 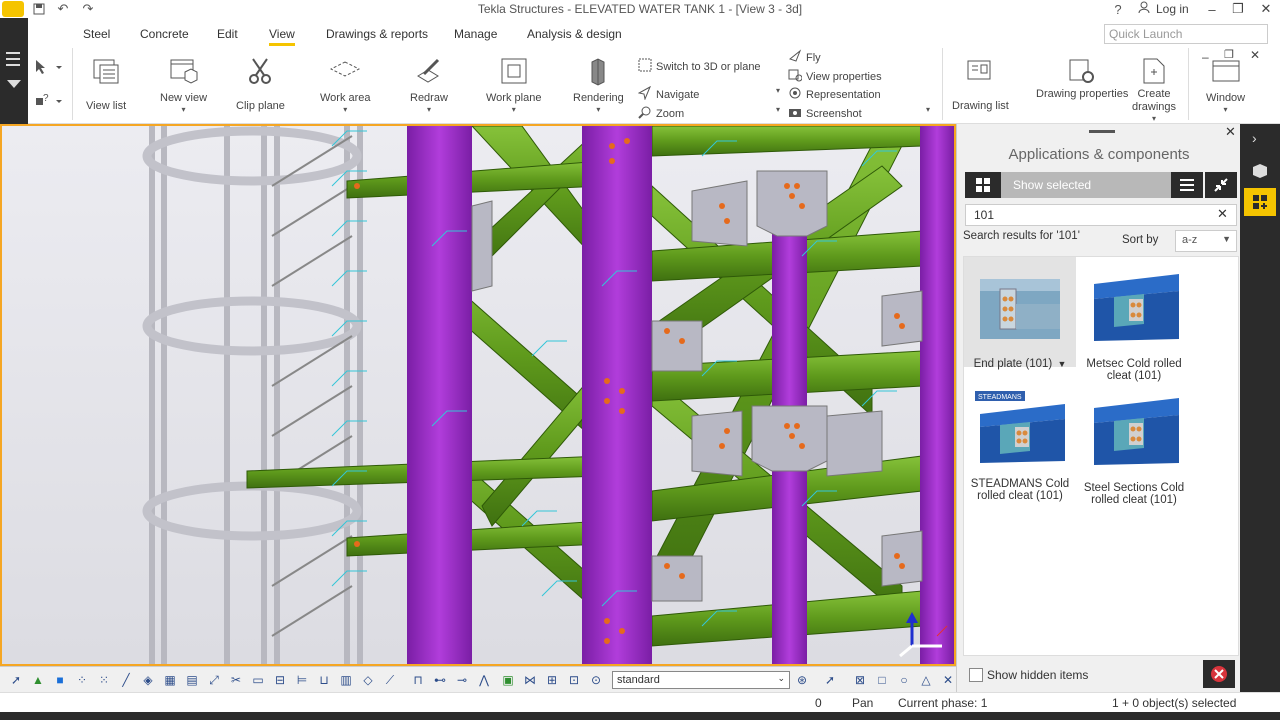 What do you see at coordinates (948, 680) in the screenshot?
I see `clear-icon: ✕` at bounding box center [948, 680].